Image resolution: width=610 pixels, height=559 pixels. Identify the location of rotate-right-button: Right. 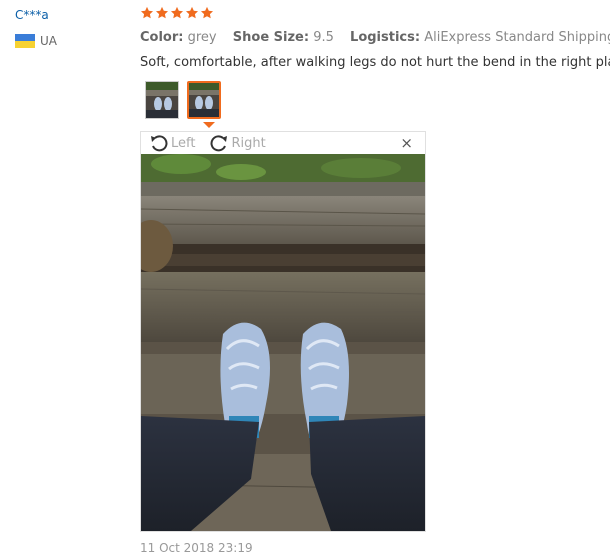
(237, 143).